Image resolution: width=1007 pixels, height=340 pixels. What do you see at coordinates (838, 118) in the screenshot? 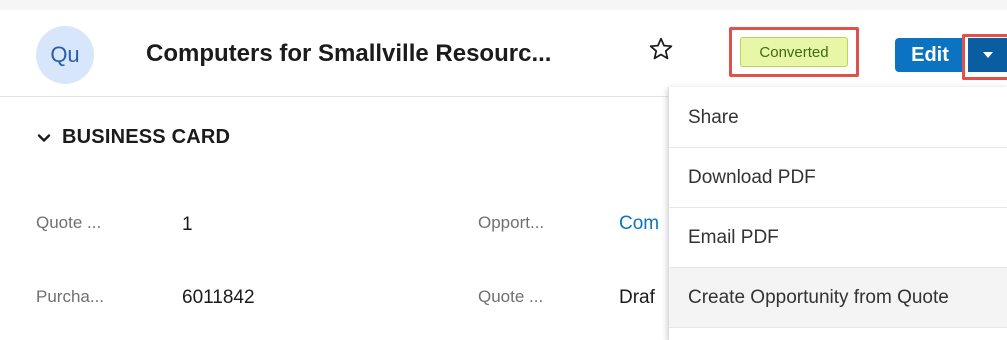
I see `menu-item-share: Share` at bounding box center [838, 118].